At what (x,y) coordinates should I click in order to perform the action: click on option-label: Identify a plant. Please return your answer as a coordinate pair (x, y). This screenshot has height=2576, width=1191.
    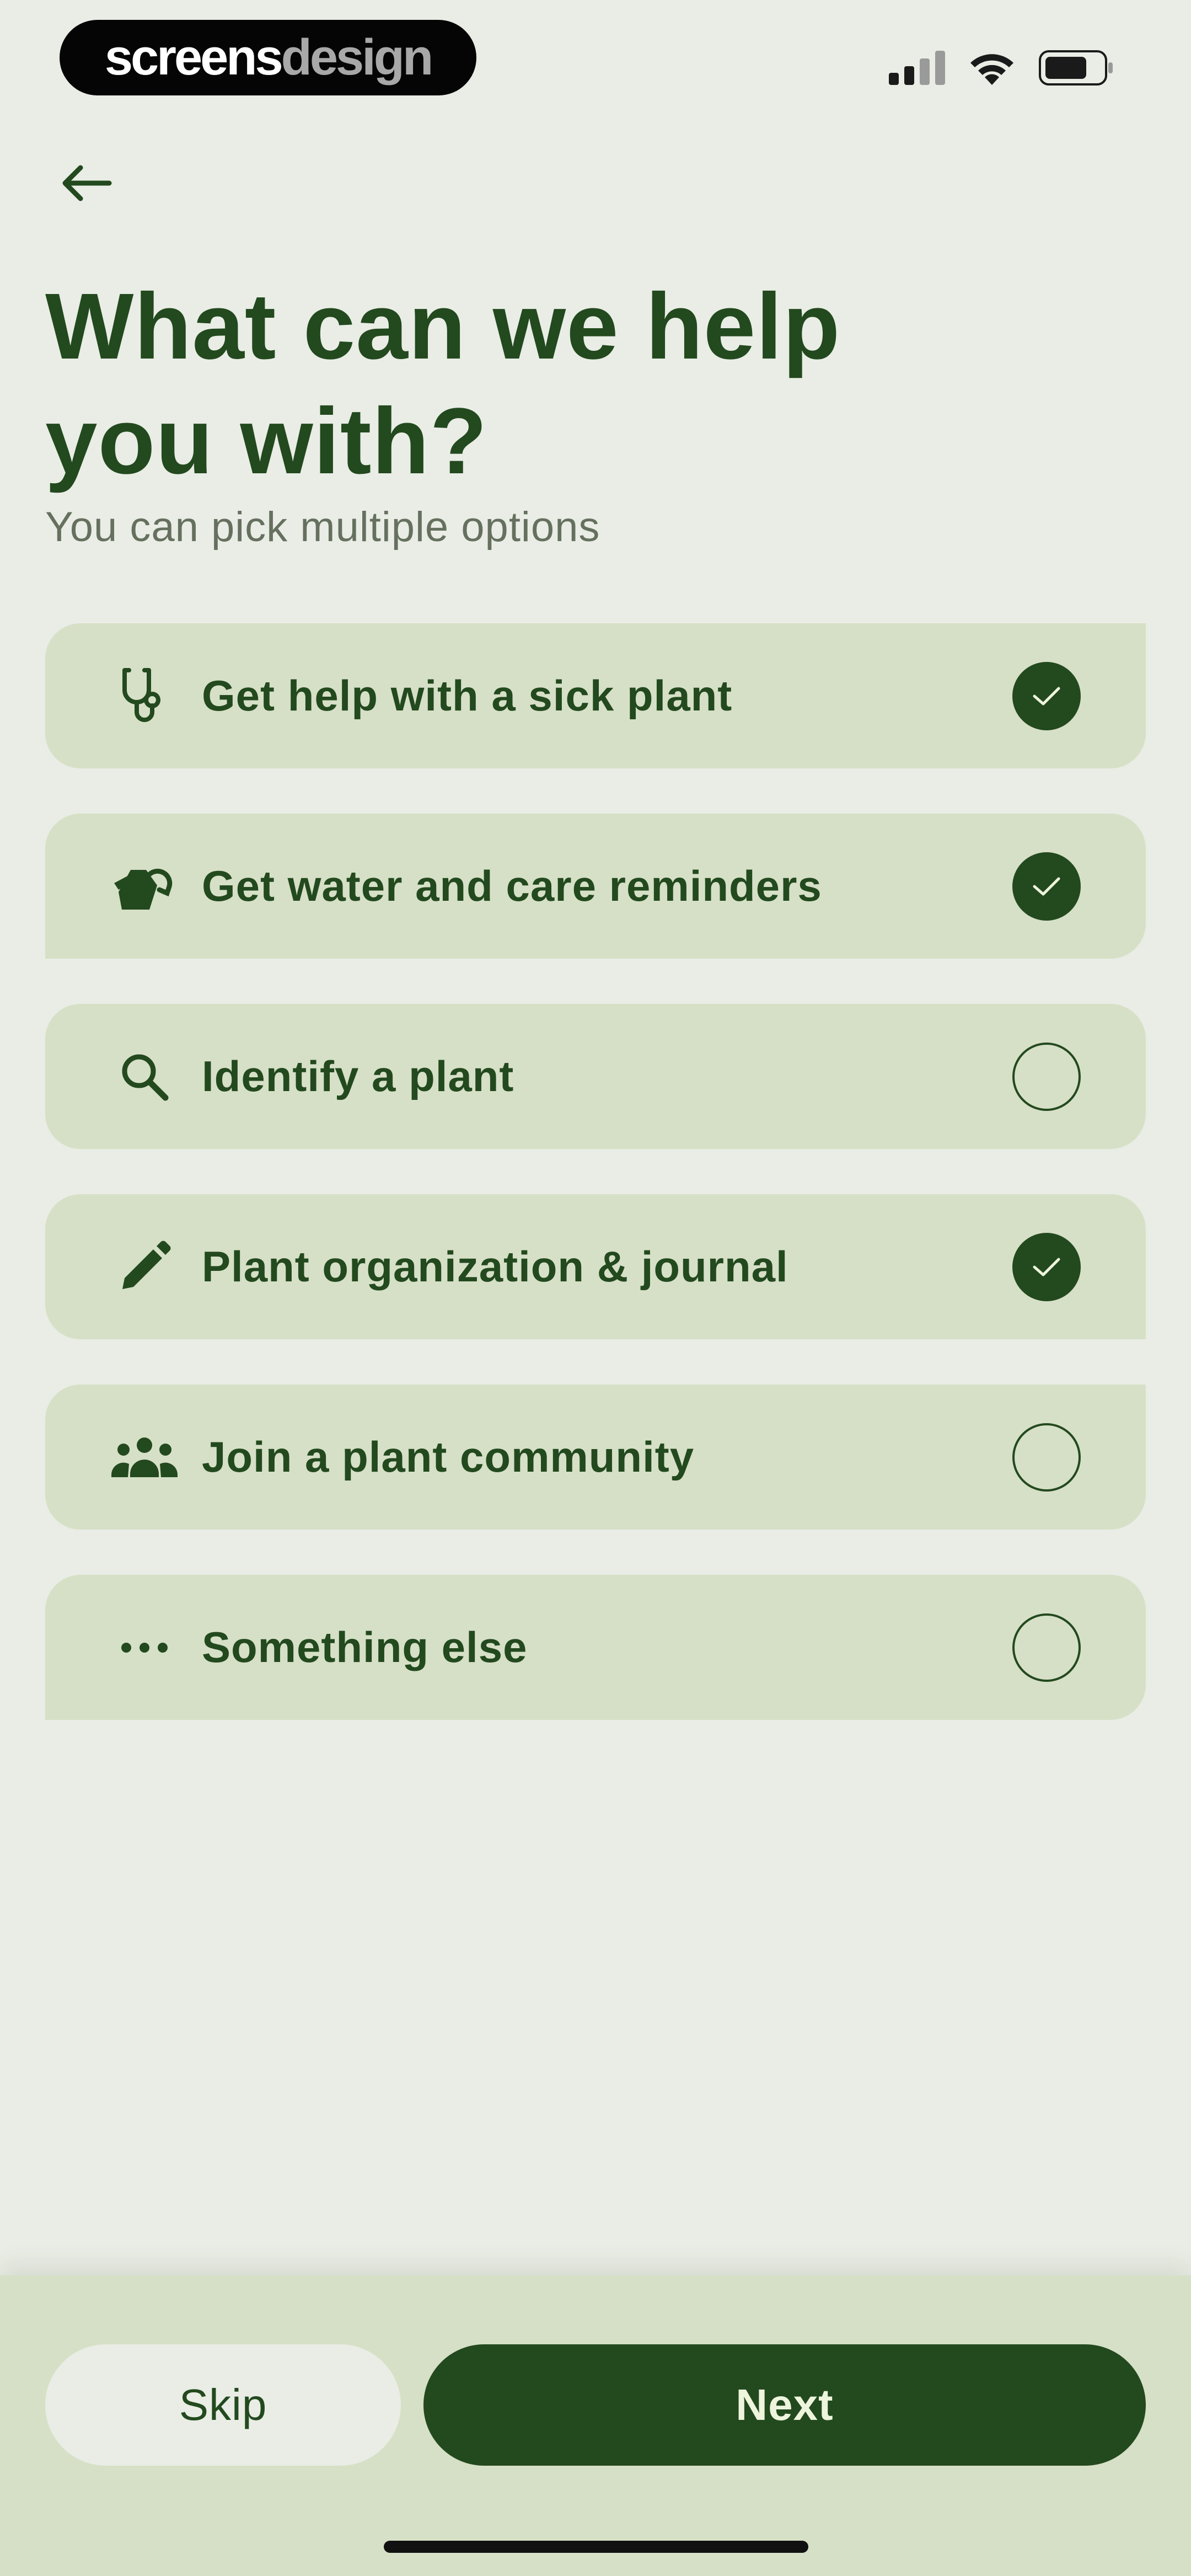
    Looking at the image, I should click on (358, 1076).